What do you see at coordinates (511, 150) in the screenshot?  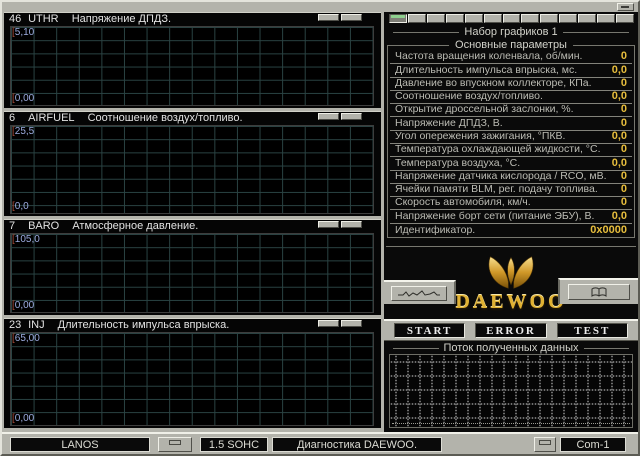 I see `param-row: Температура охлаждающей жидкости, °С. 0` at bounding box center [511, 150].